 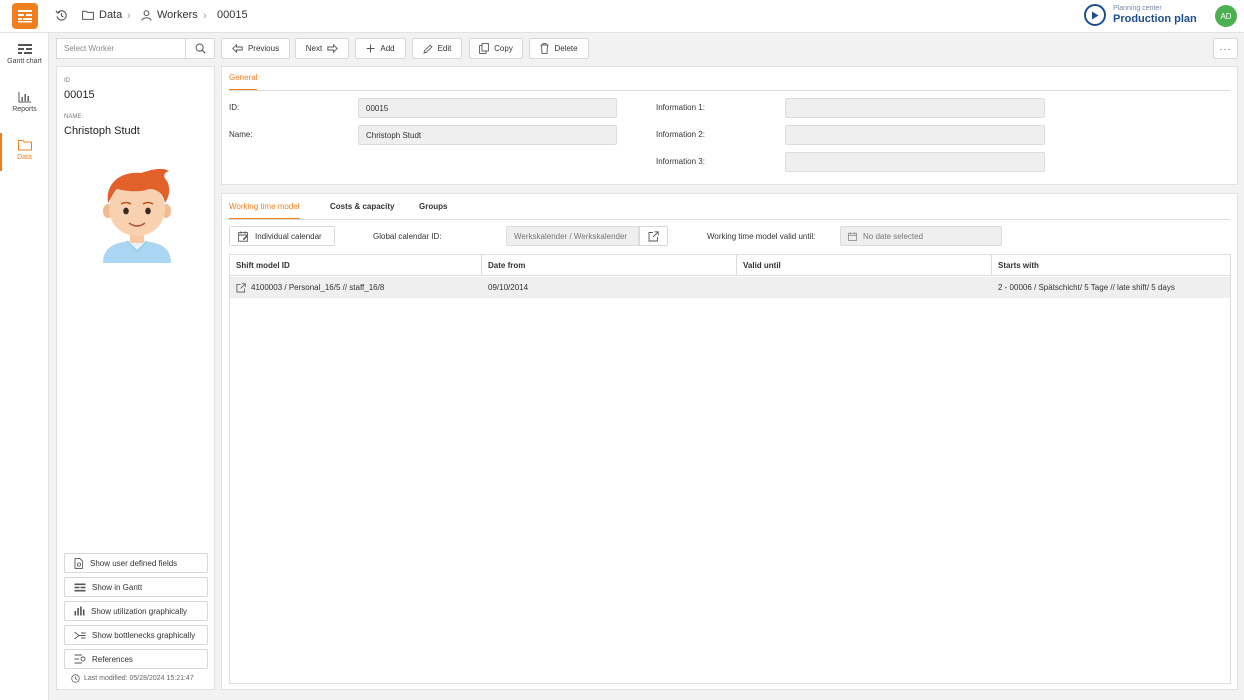 I want to click on calendar-edit-icon, so click(x=243, y=236).